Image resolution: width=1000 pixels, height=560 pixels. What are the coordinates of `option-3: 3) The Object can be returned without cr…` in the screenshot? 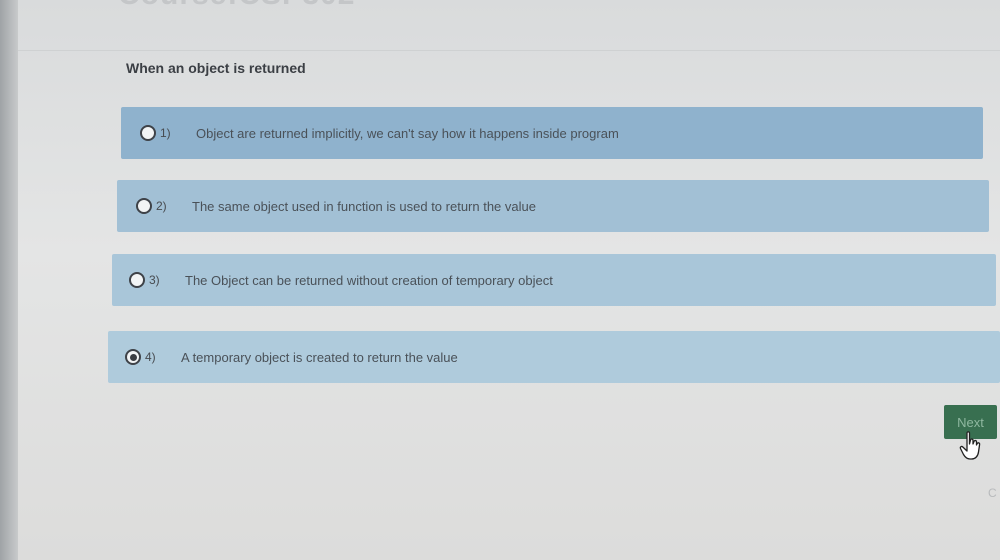 It's located at (554, 280).